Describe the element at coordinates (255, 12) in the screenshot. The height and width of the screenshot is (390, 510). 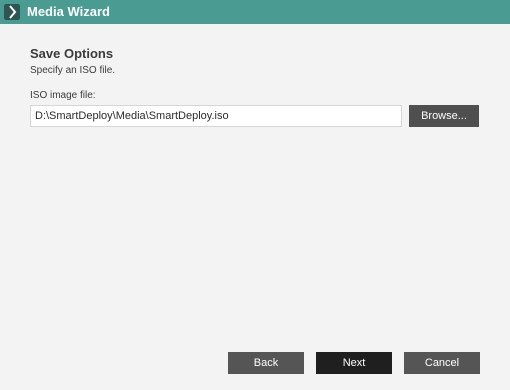
I see `title-bar: Media Wizard` at that location.